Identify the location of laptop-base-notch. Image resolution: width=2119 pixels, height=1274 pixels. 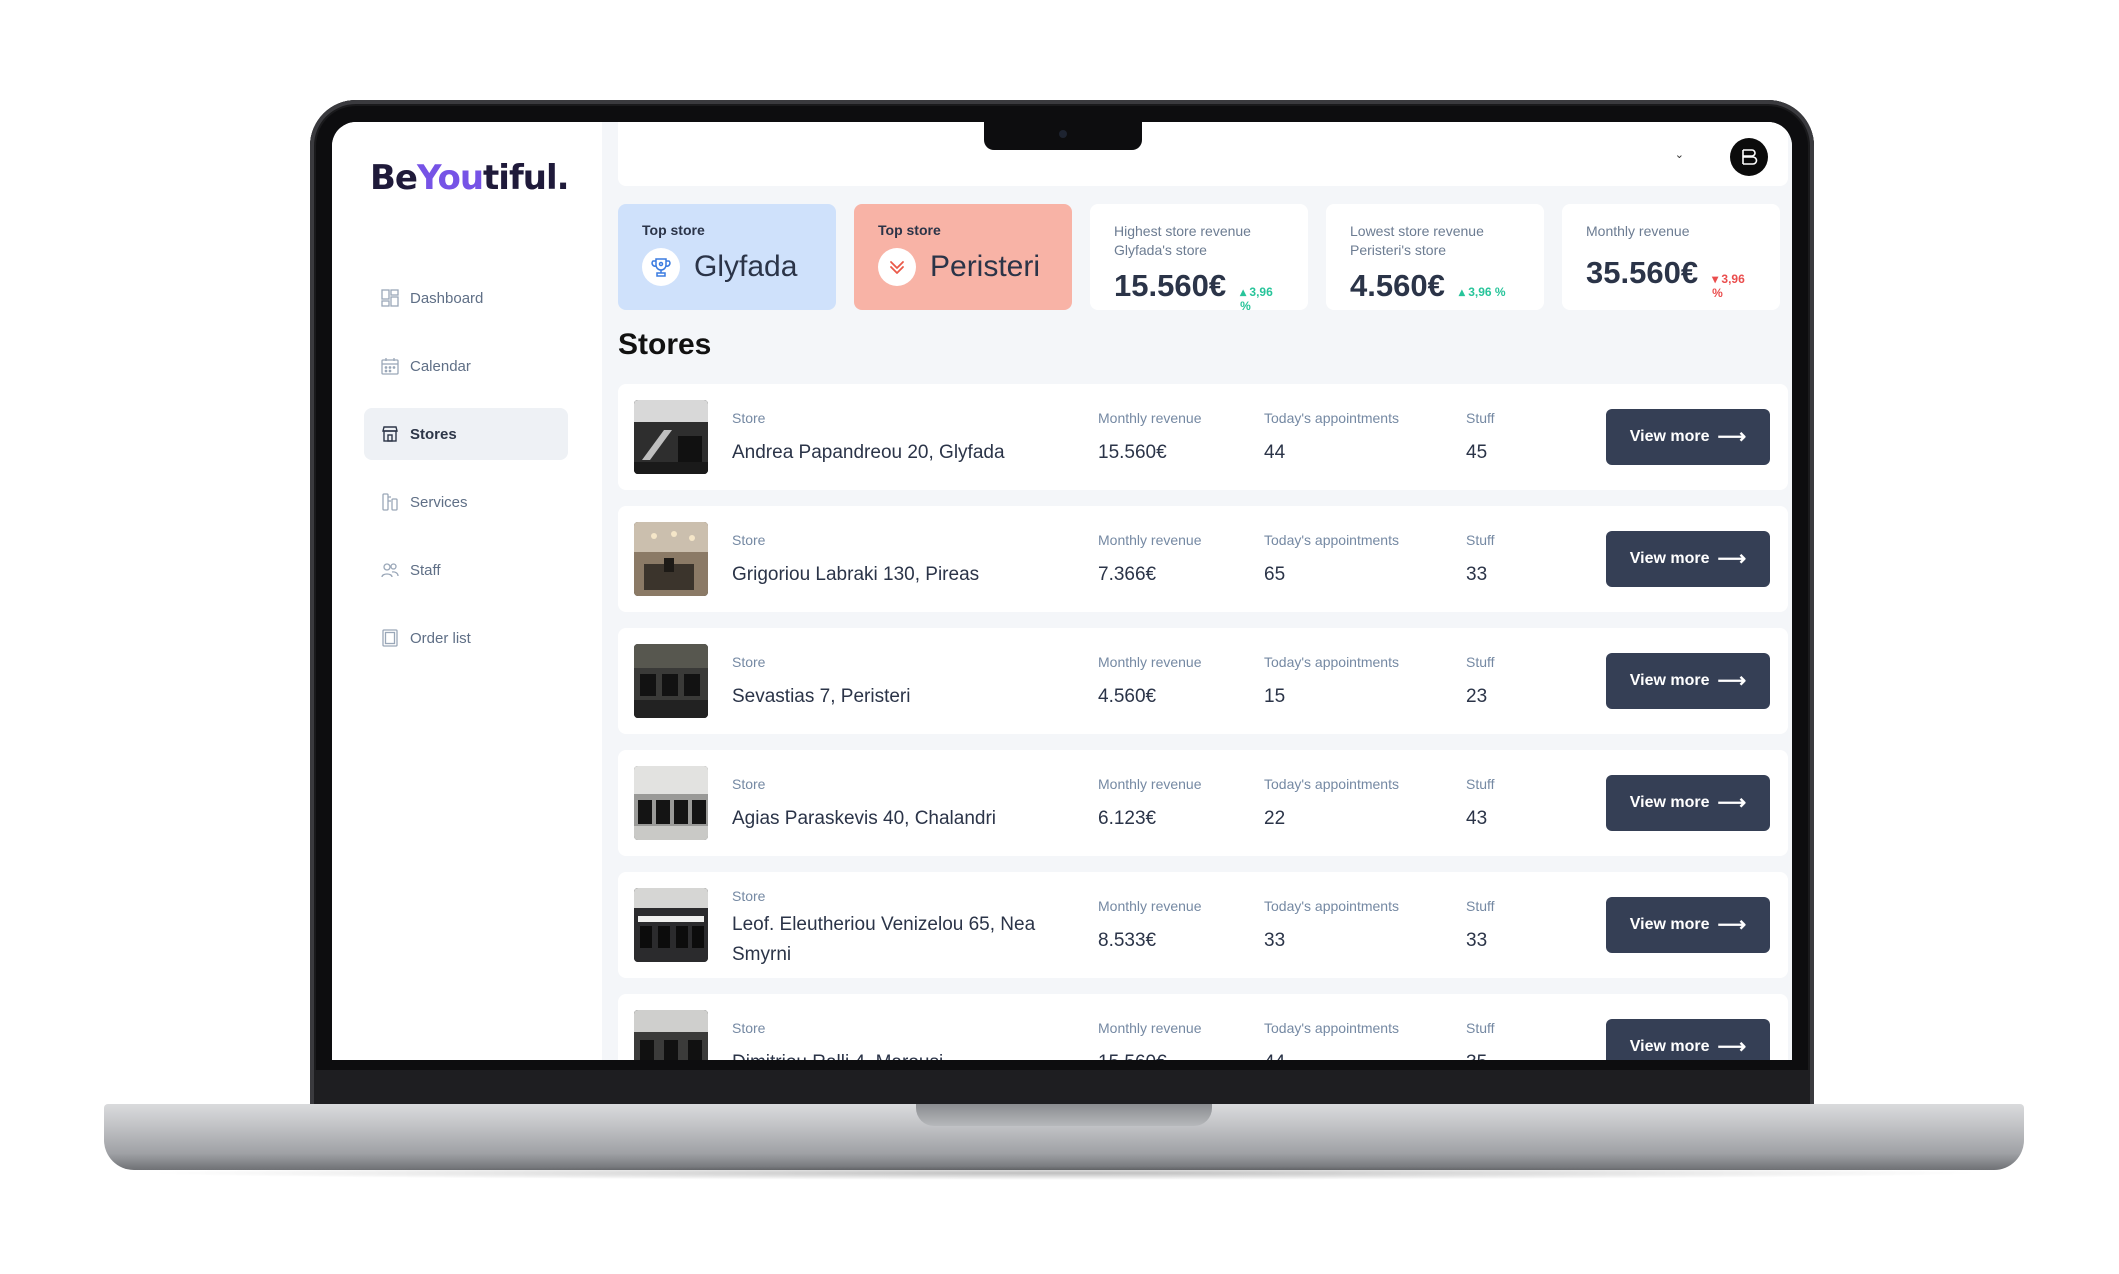
(1064, 1115).